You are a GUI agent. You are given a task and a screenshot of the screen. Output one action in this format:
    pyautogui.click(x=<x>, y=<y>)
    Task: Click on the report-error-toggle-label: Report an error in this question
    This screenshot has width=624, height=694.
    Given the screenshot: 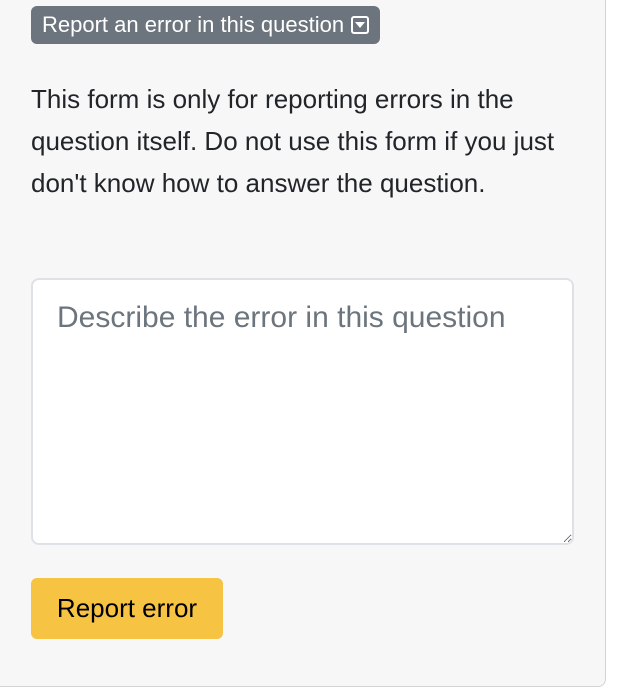 What is the action you would take?
    pyautogui.click(x=193, y=24)
    